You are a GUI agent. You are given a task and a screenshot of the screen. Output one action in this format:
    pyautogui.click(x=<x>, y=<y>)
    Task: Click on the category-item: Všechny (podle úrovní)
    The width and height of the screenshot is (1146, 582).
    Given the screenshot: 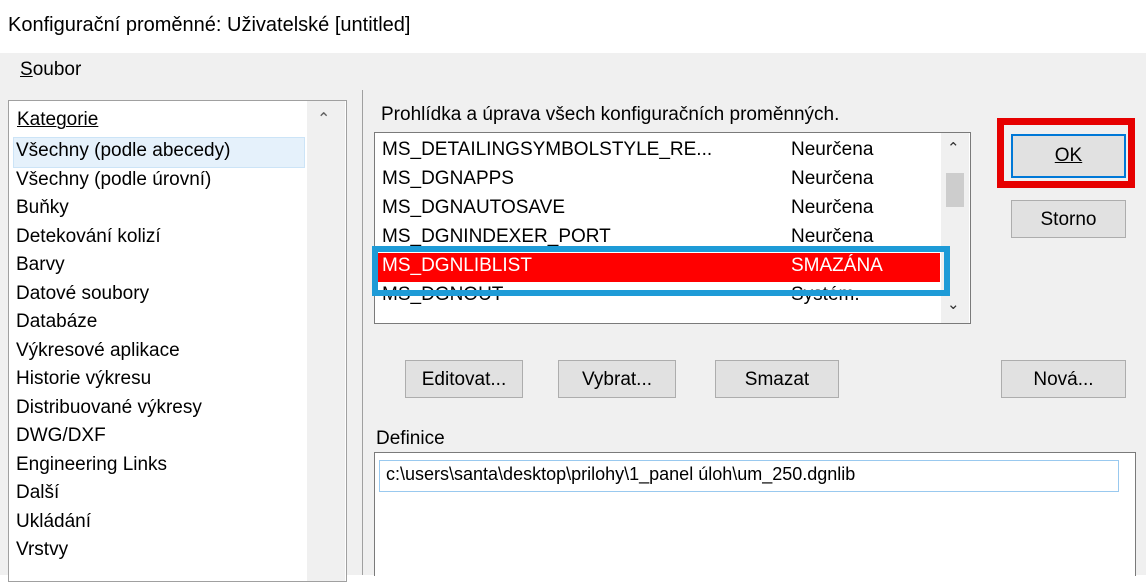 What is the action you would take?
    pyautogui.click(x=113, y=179)
    